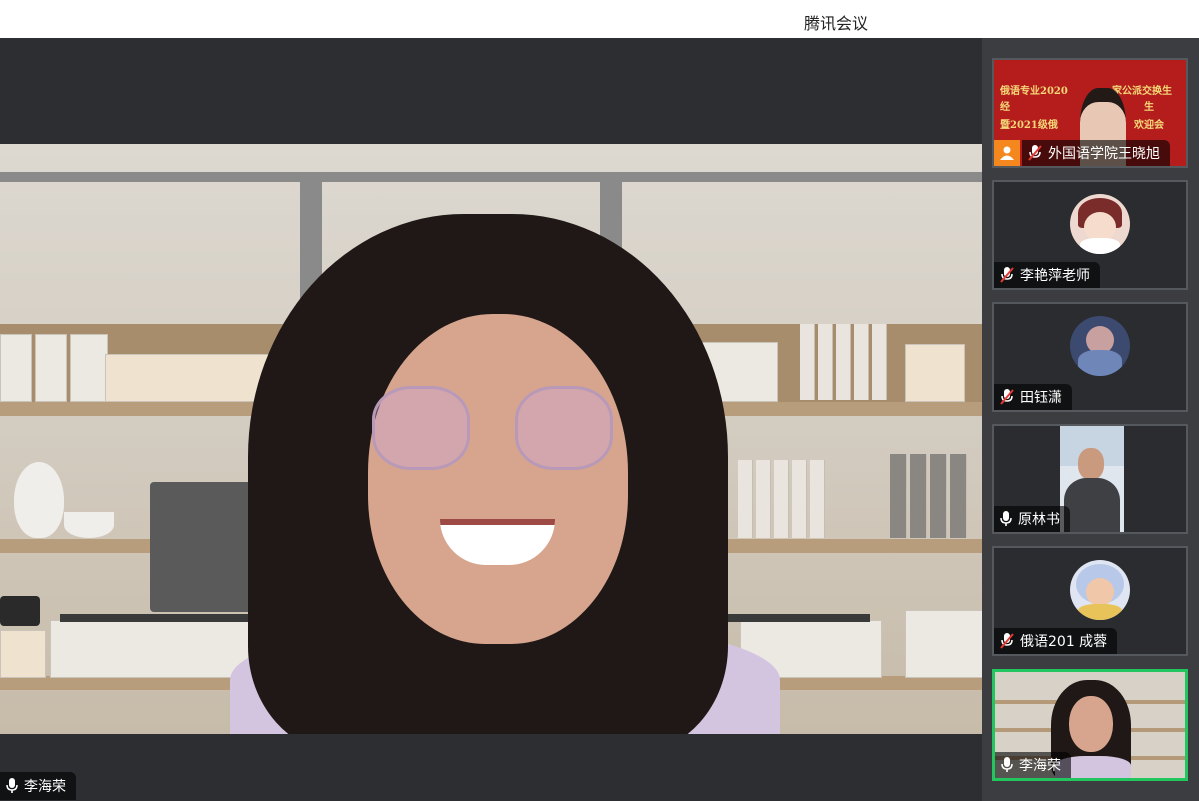  Describe the element at coordinates (491, 177) in the screenshot. I see `shelf-frame-top` at that location.